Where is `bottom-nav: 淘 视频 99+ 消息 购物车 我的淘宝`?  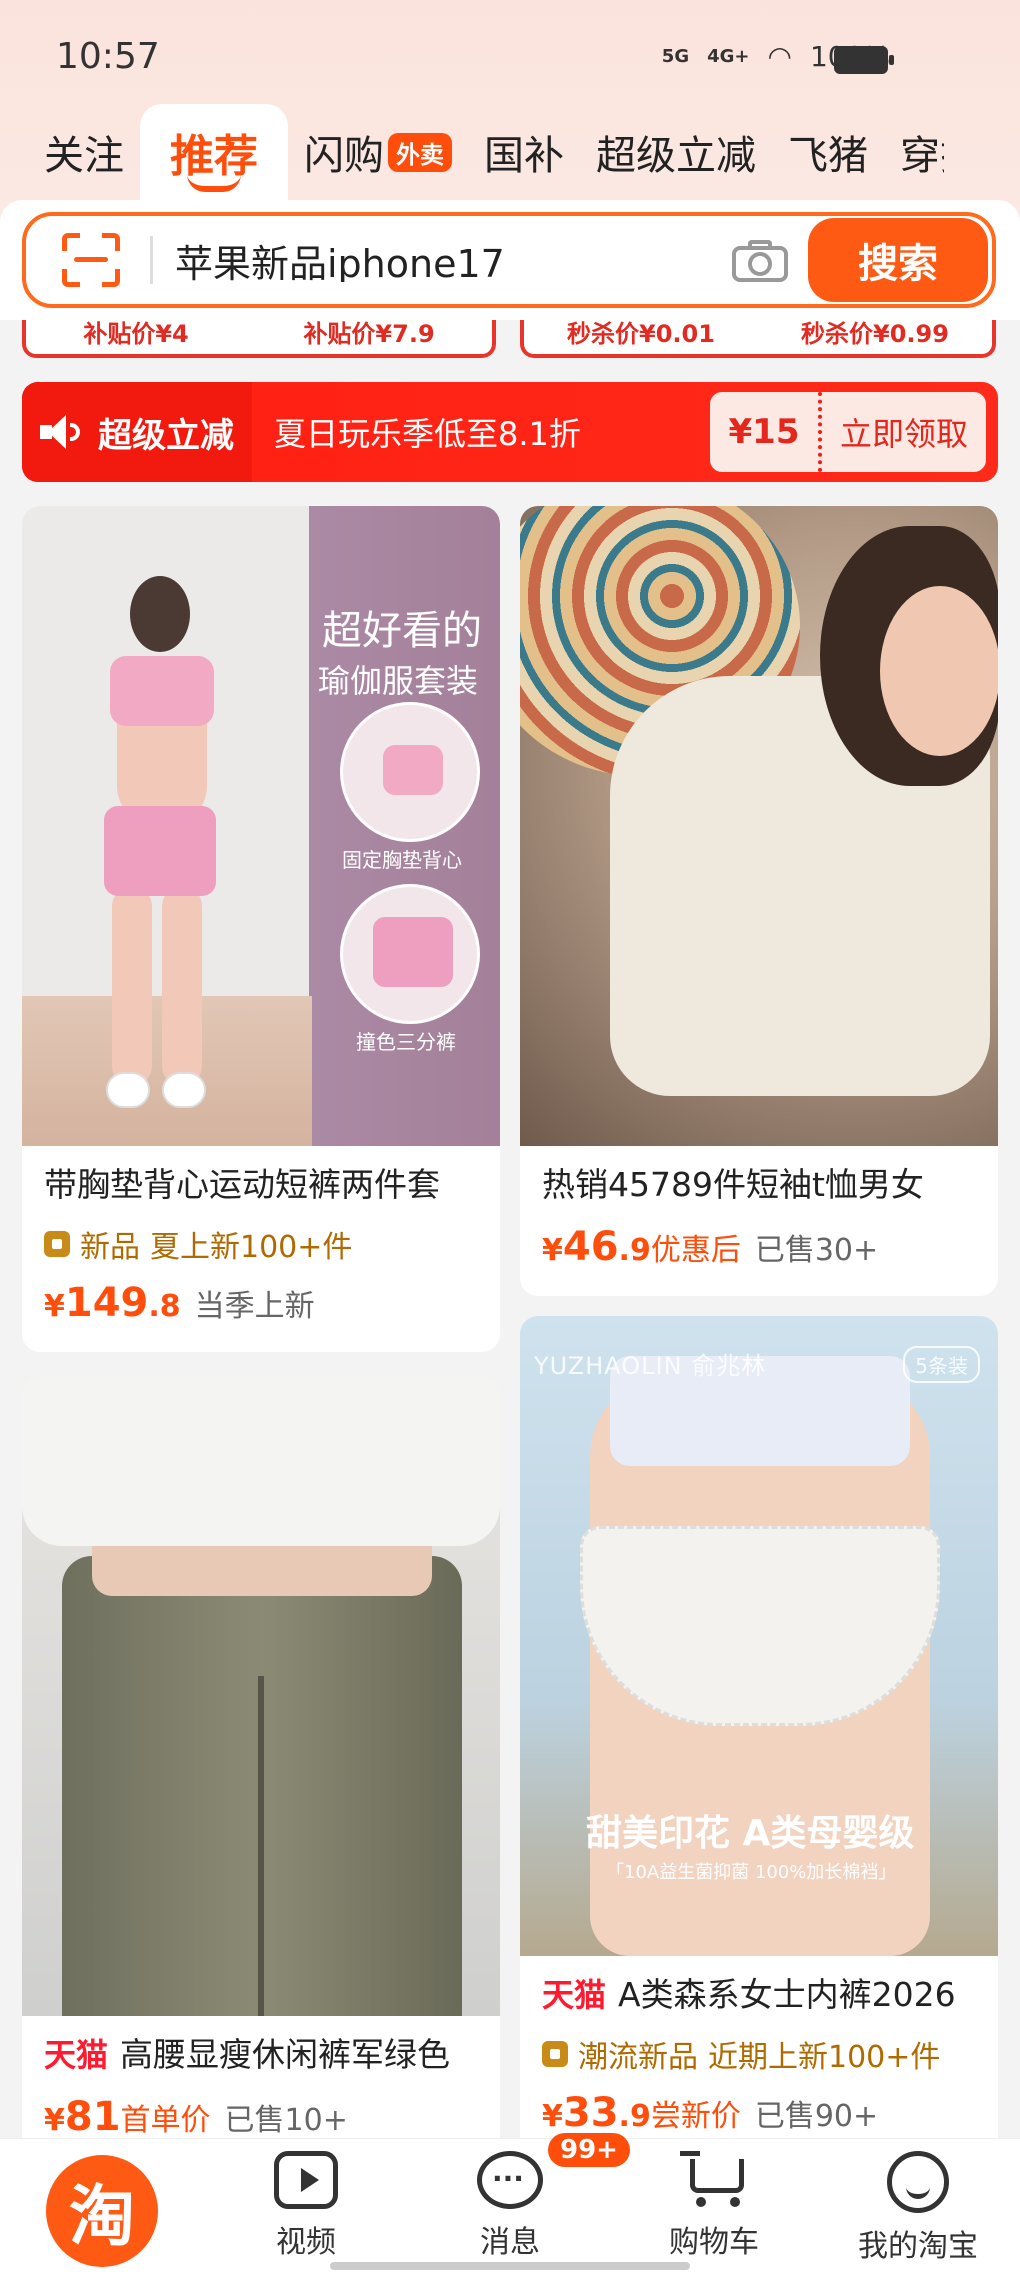 bottom-nav: 淘 视频 99+ 消息 购物车 我的淘宝 is located at coordinates (510, 2203).